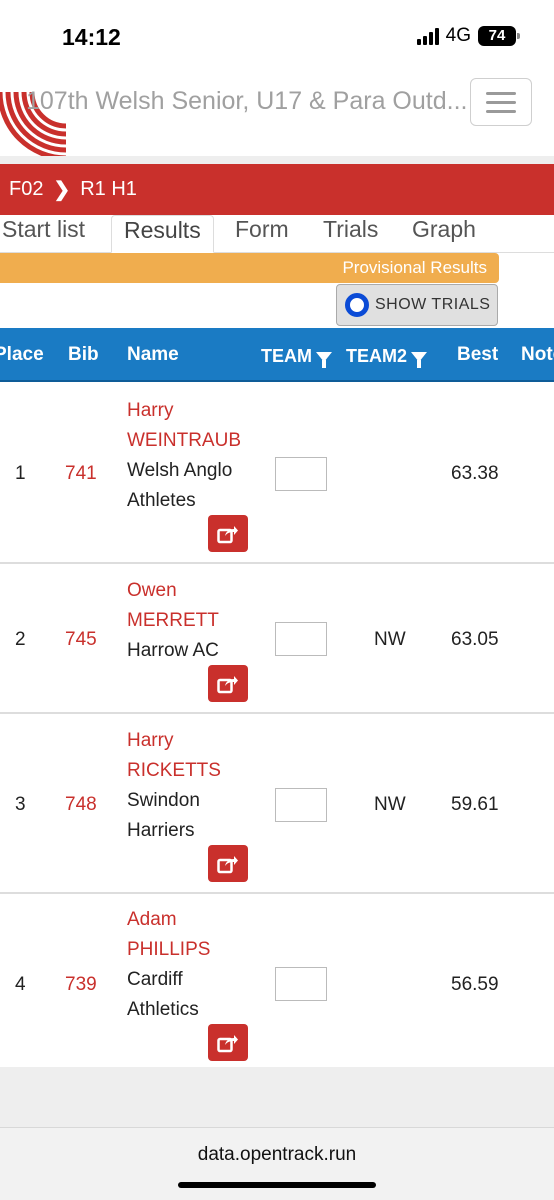 This screenshot has height=1200, width=554. I want to click on team-header-label: TEAM, so click(286, 356).